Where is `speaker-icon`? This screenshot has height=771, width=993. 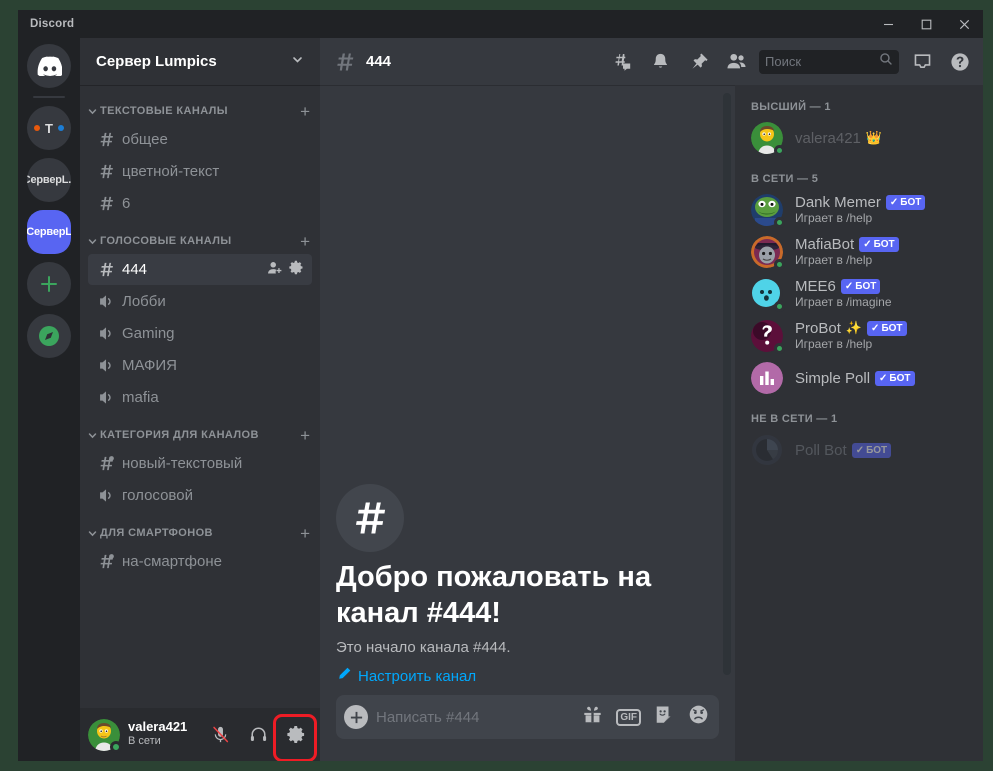 speaker-icon is located at coordinates (106, 398).